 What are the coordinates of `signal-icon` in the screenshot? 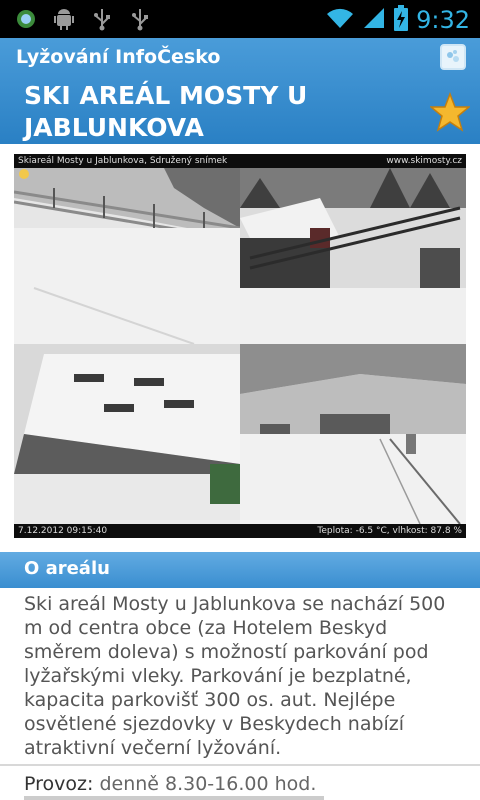 It's located at (374, 20).